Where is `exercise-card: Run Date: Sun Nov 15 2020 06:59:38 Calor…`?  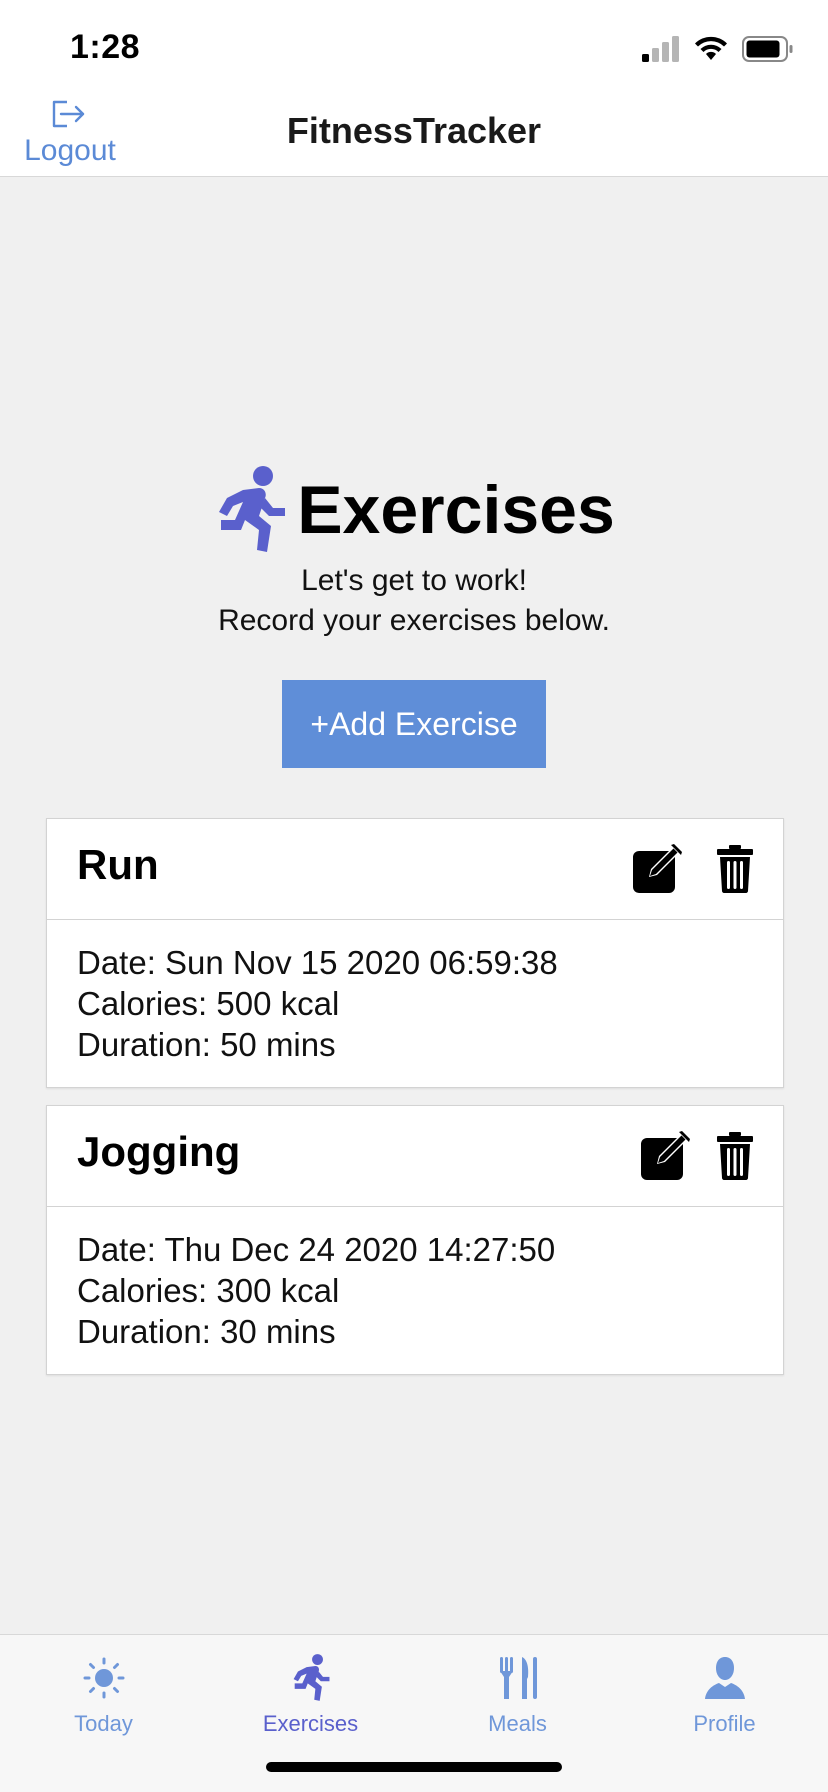 exercise-card: Run Date: Sun Nov 15 2020 06:59:38 Calor… is located at coordinates (415, 953).